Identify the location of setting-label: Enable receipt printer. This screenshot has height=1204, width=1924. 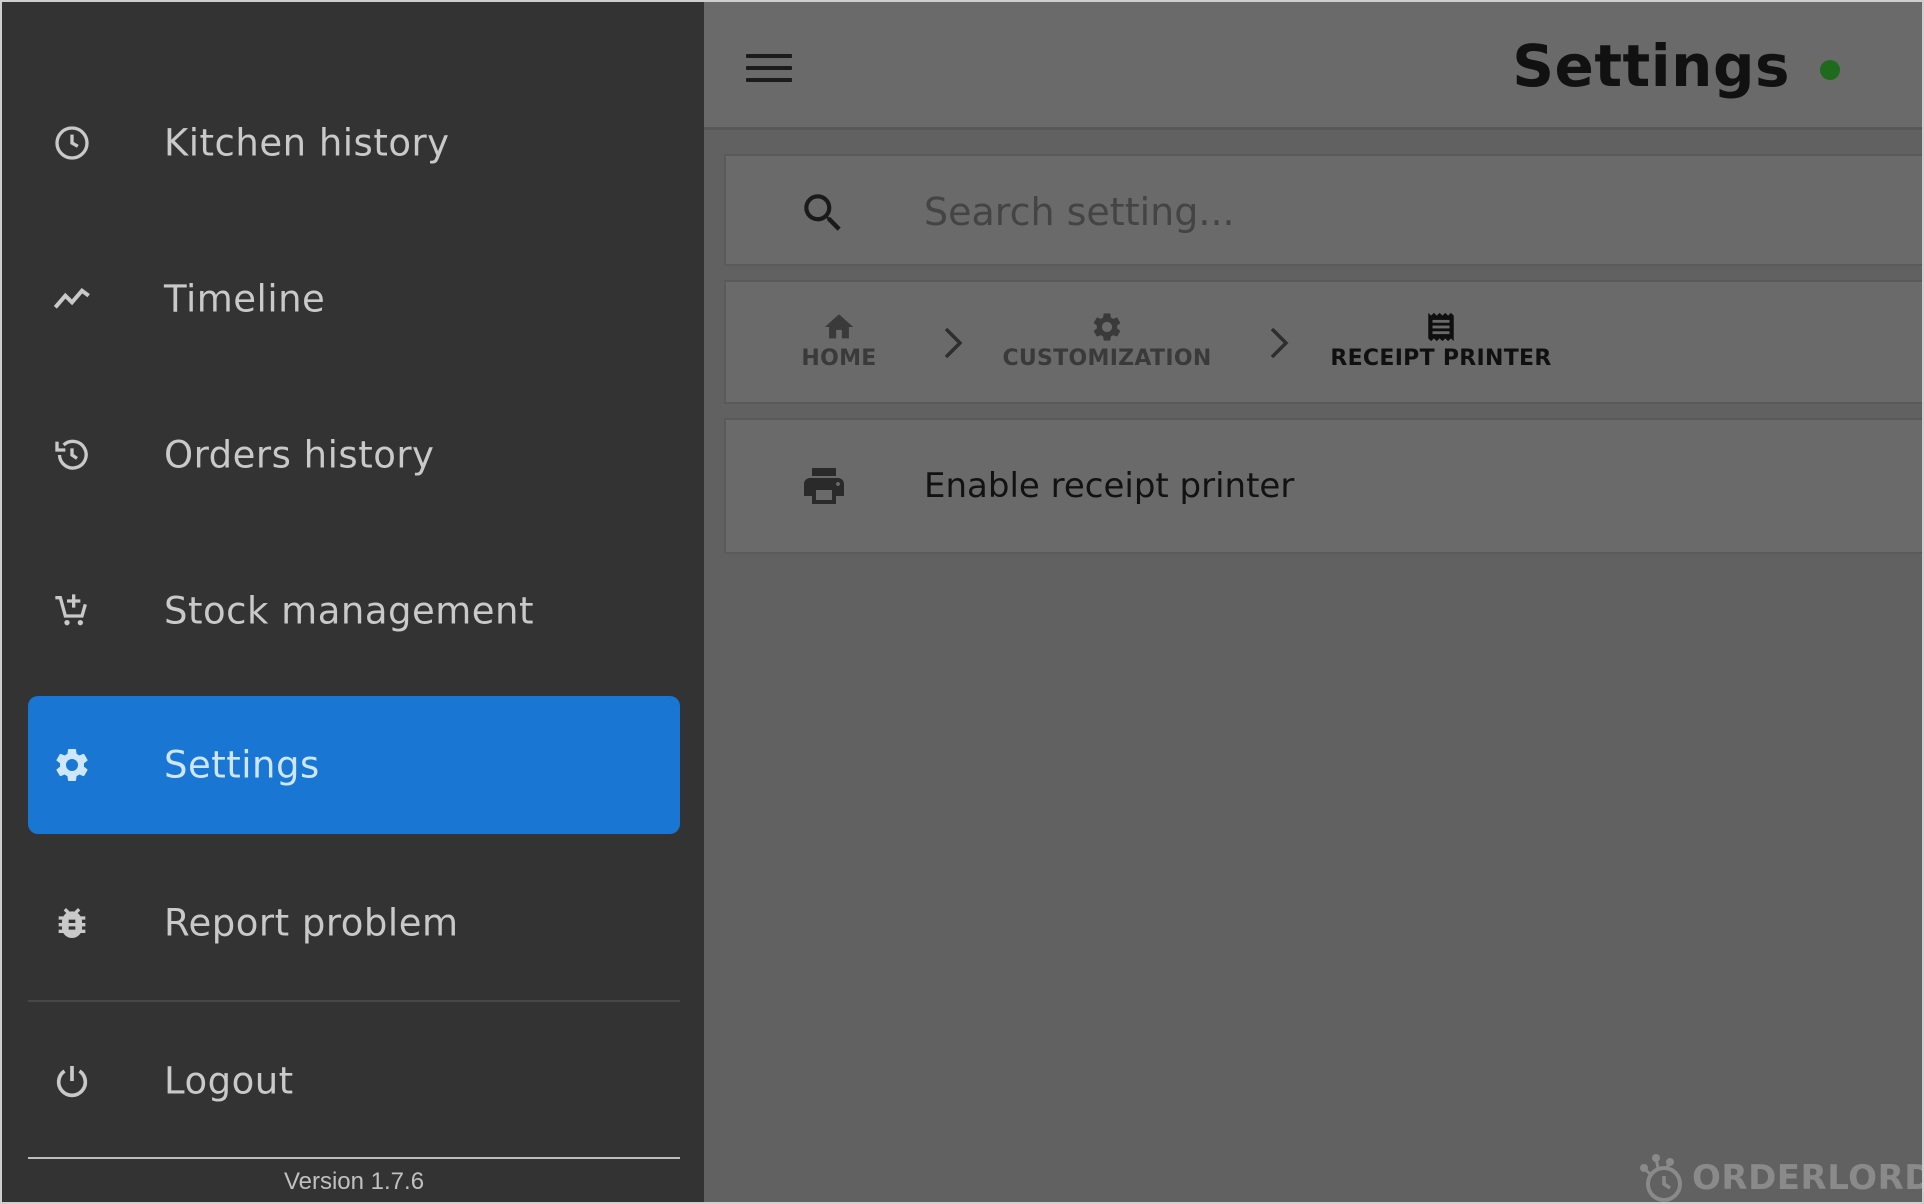
(1109, 486).